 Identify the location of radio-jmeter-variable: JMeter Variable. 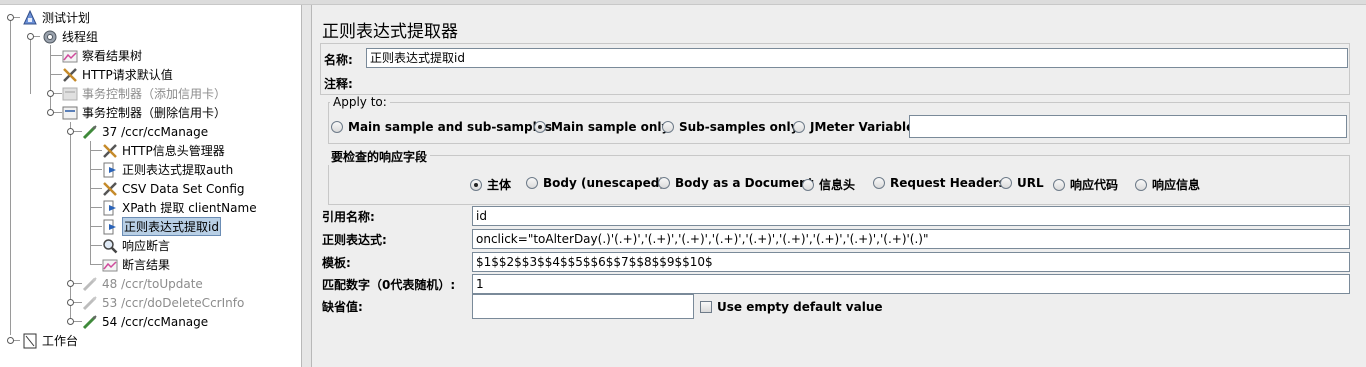
(853, 127).